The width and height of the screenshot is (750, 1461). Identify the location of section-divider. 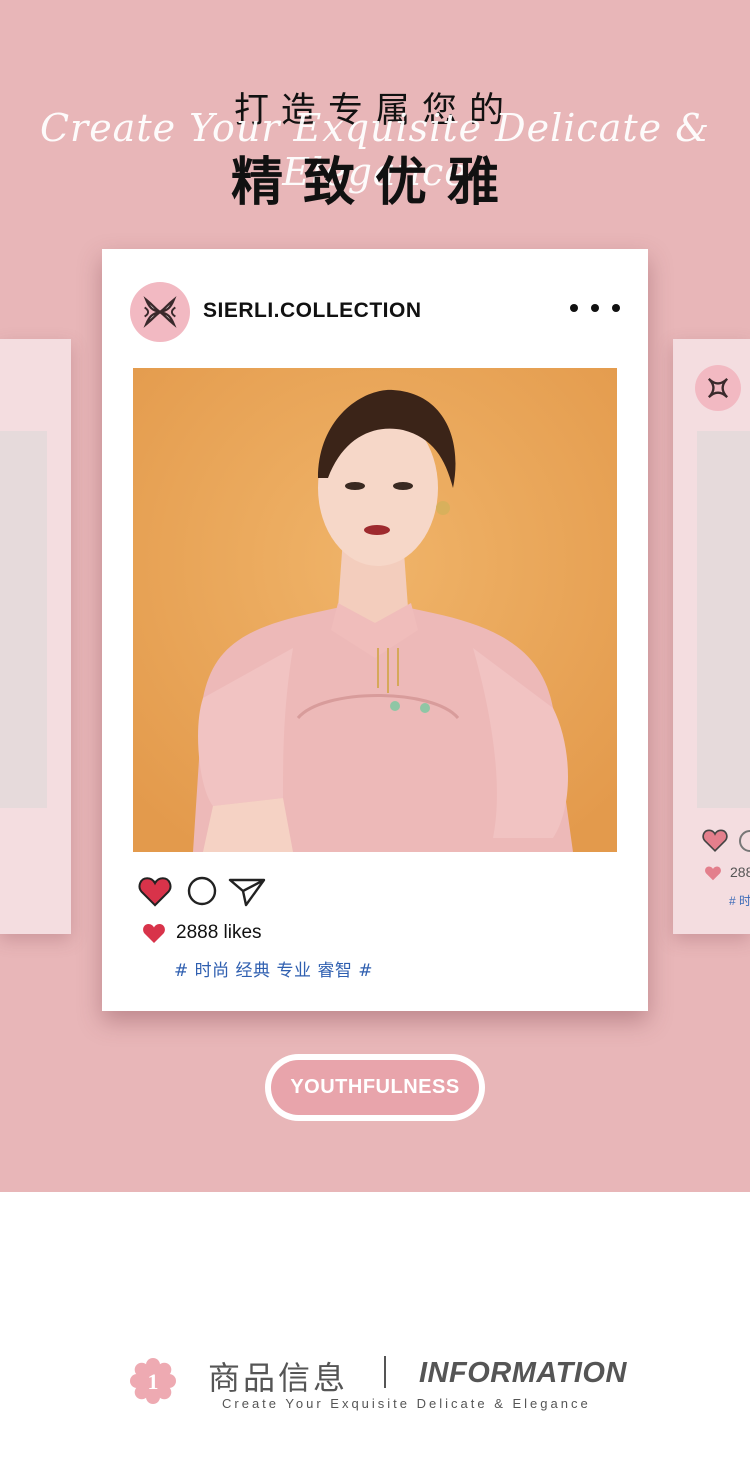
(385, 1372).